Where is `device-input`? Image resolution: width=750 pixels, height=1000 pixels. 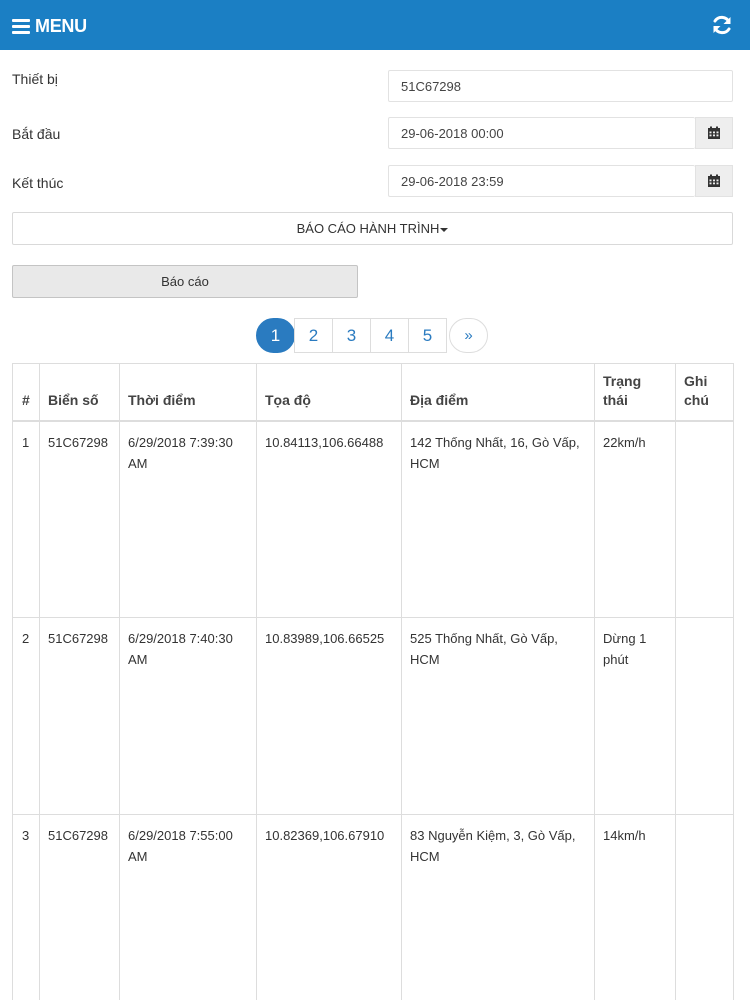 device-input is located at coordinates (560, 86).